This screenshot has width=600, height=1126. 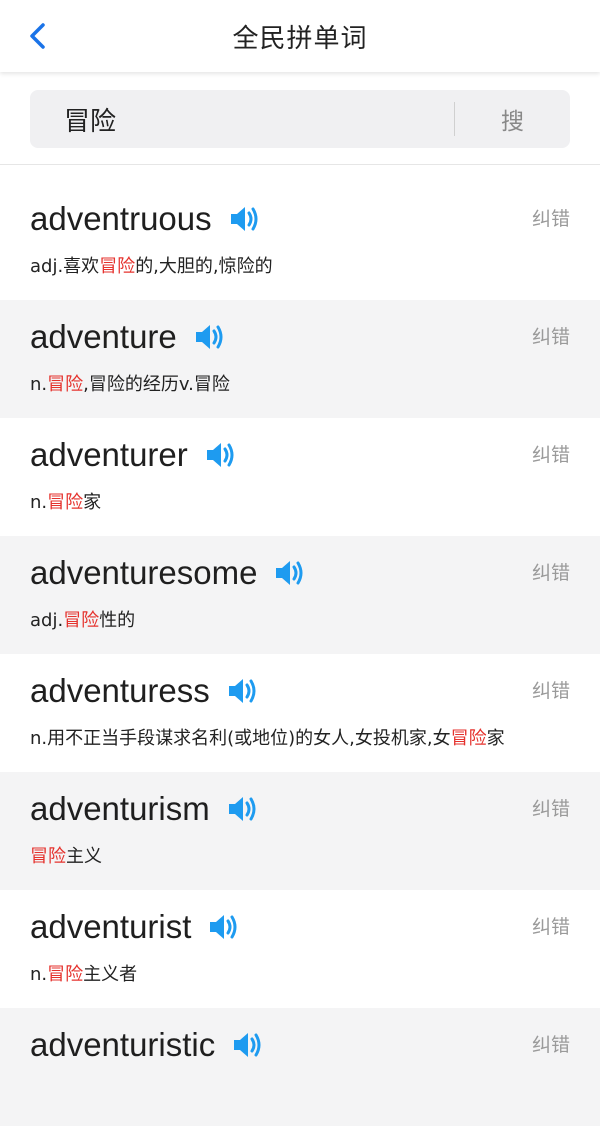 I want to click on search-input, so click(x=254, y=119).